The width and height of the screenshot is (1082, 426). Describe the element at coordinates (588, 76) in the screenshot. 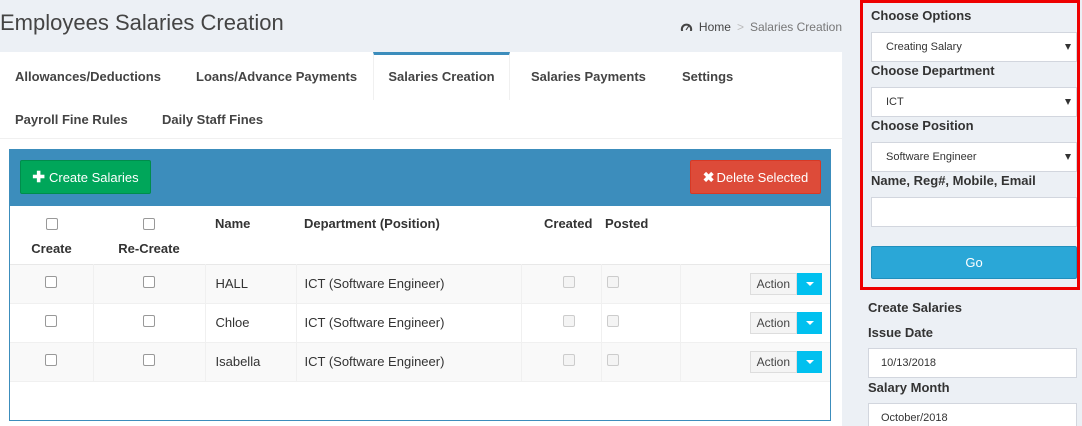

I see `tab-salaries-payments: Salaries Payments` at that location.